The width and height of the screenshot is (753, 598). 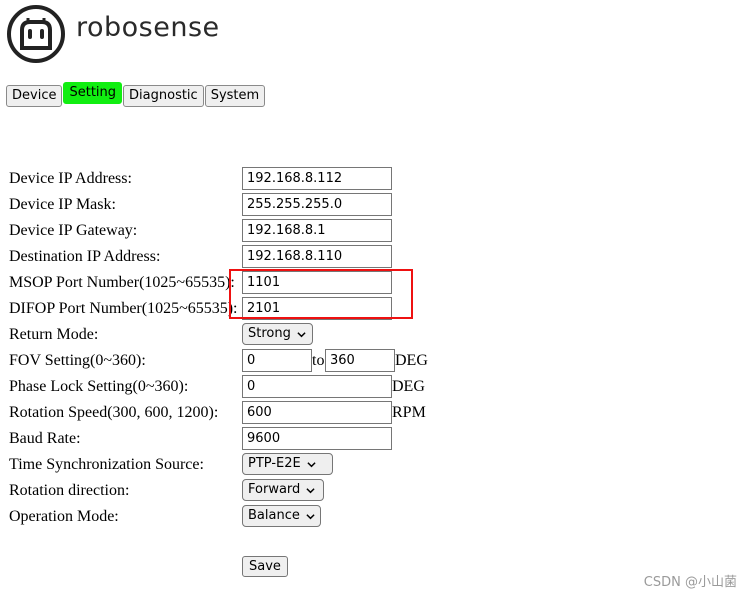 What do you see at coordinates (62, 204) in the screenshot?
I see `device-mask-label: Device IP Mask:` at bounding box center [62, 204].